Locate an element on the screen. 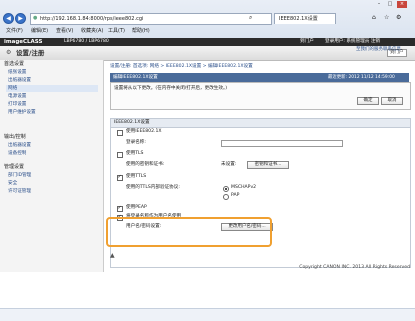  maximize-icon: □ is located at coordinates (390, 4).